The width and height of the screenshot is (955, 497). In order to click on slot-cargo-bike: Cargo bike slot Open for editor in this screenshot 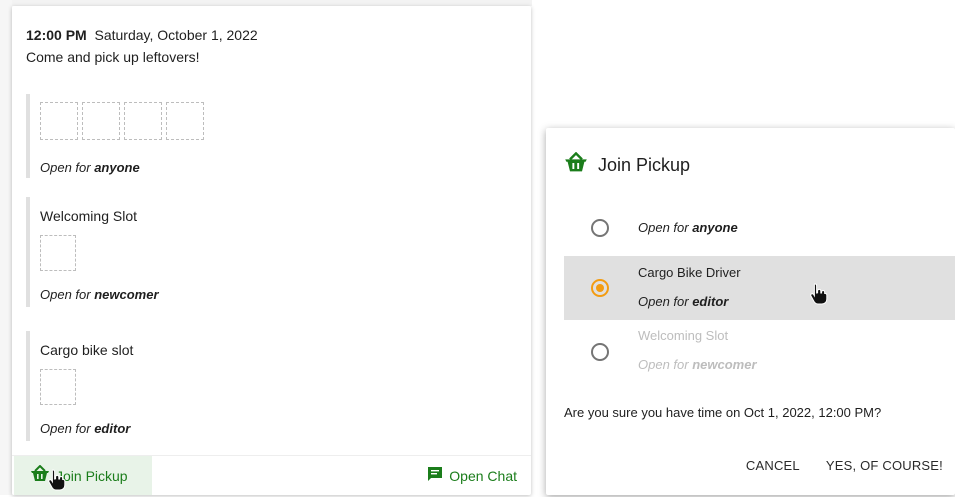, I will do `click(275, 386)`.